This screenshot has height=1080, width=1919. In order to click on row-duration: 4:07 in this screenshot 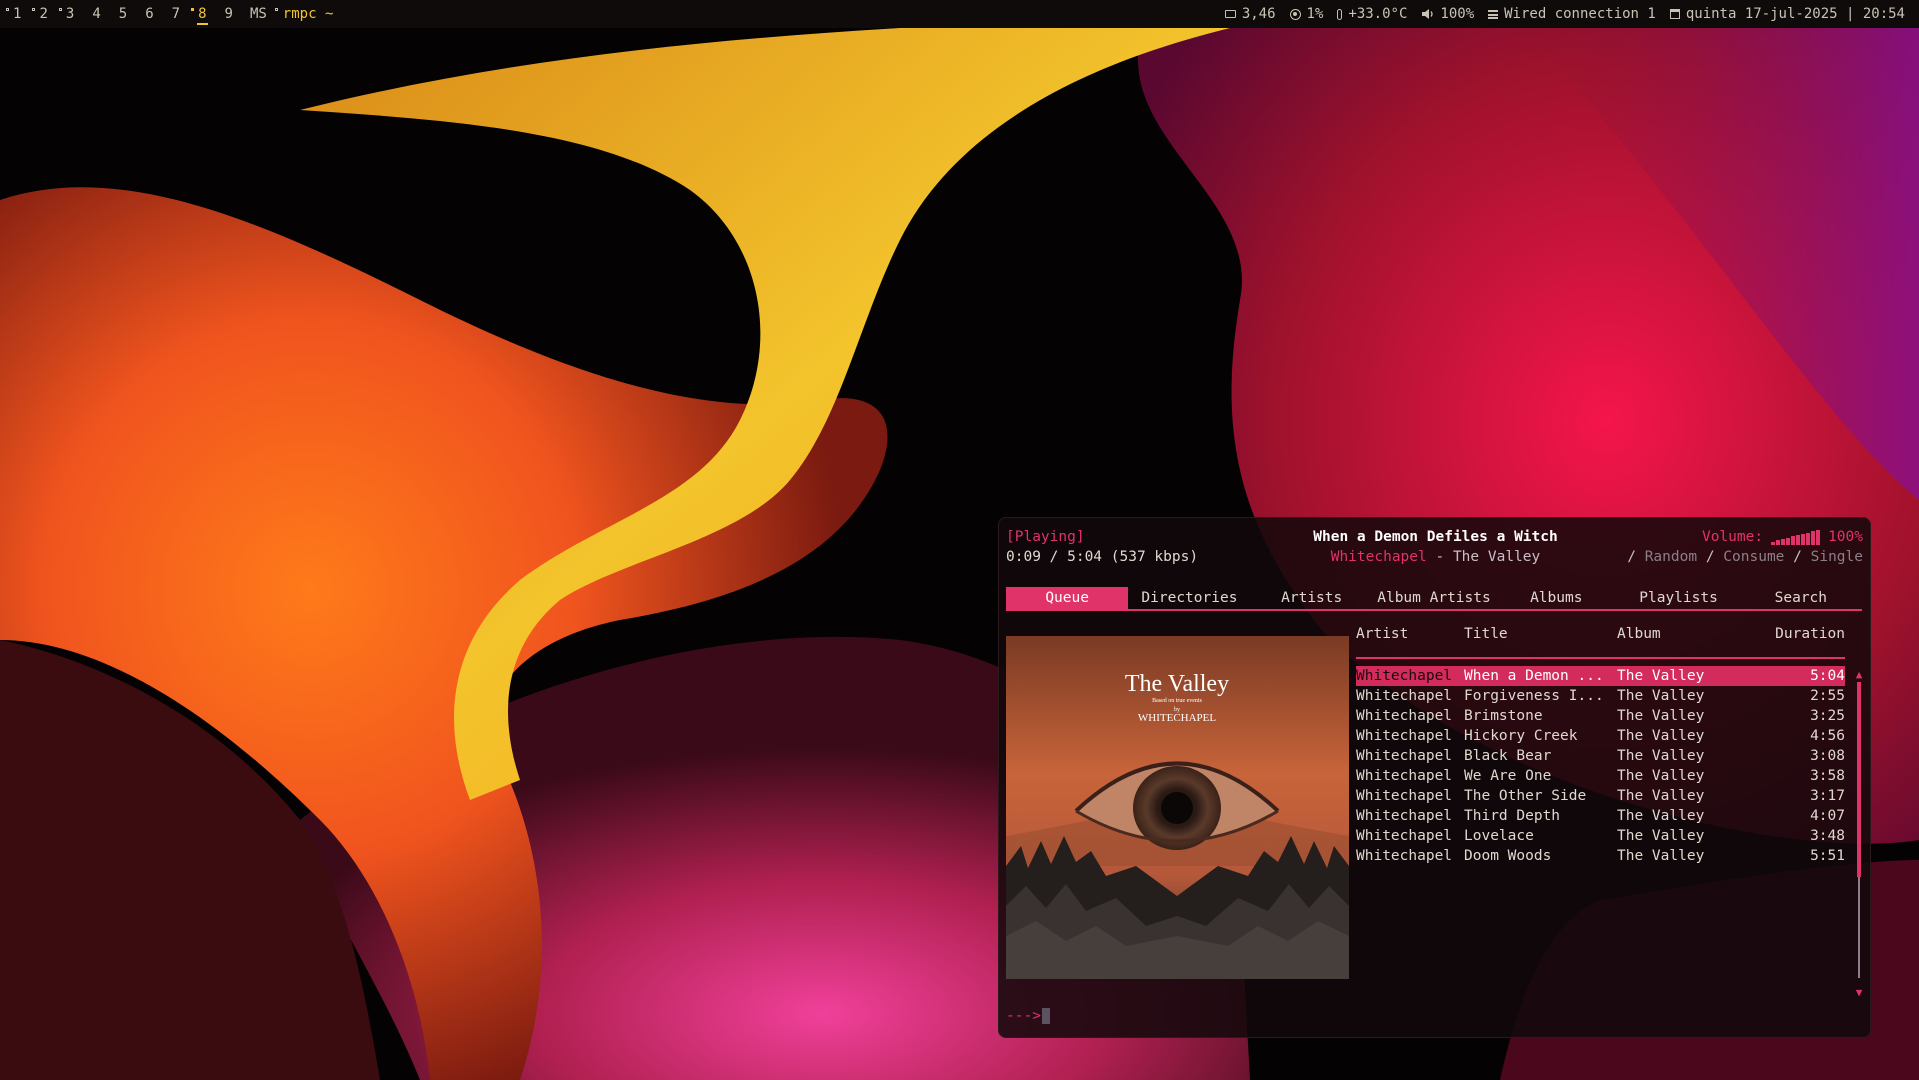, I will do `click(1827, 816)`.